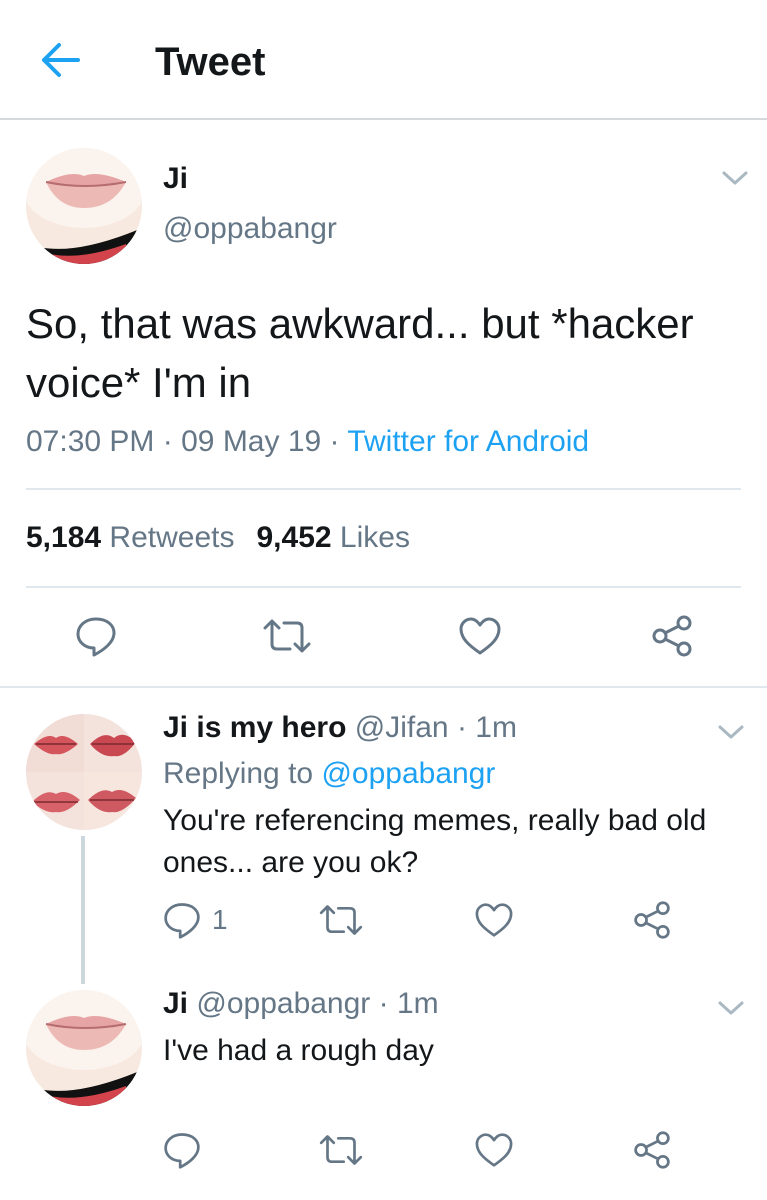 The image size is (767, 1200). I want to click on tweet-date: 09 May 19, so click(251, 441).